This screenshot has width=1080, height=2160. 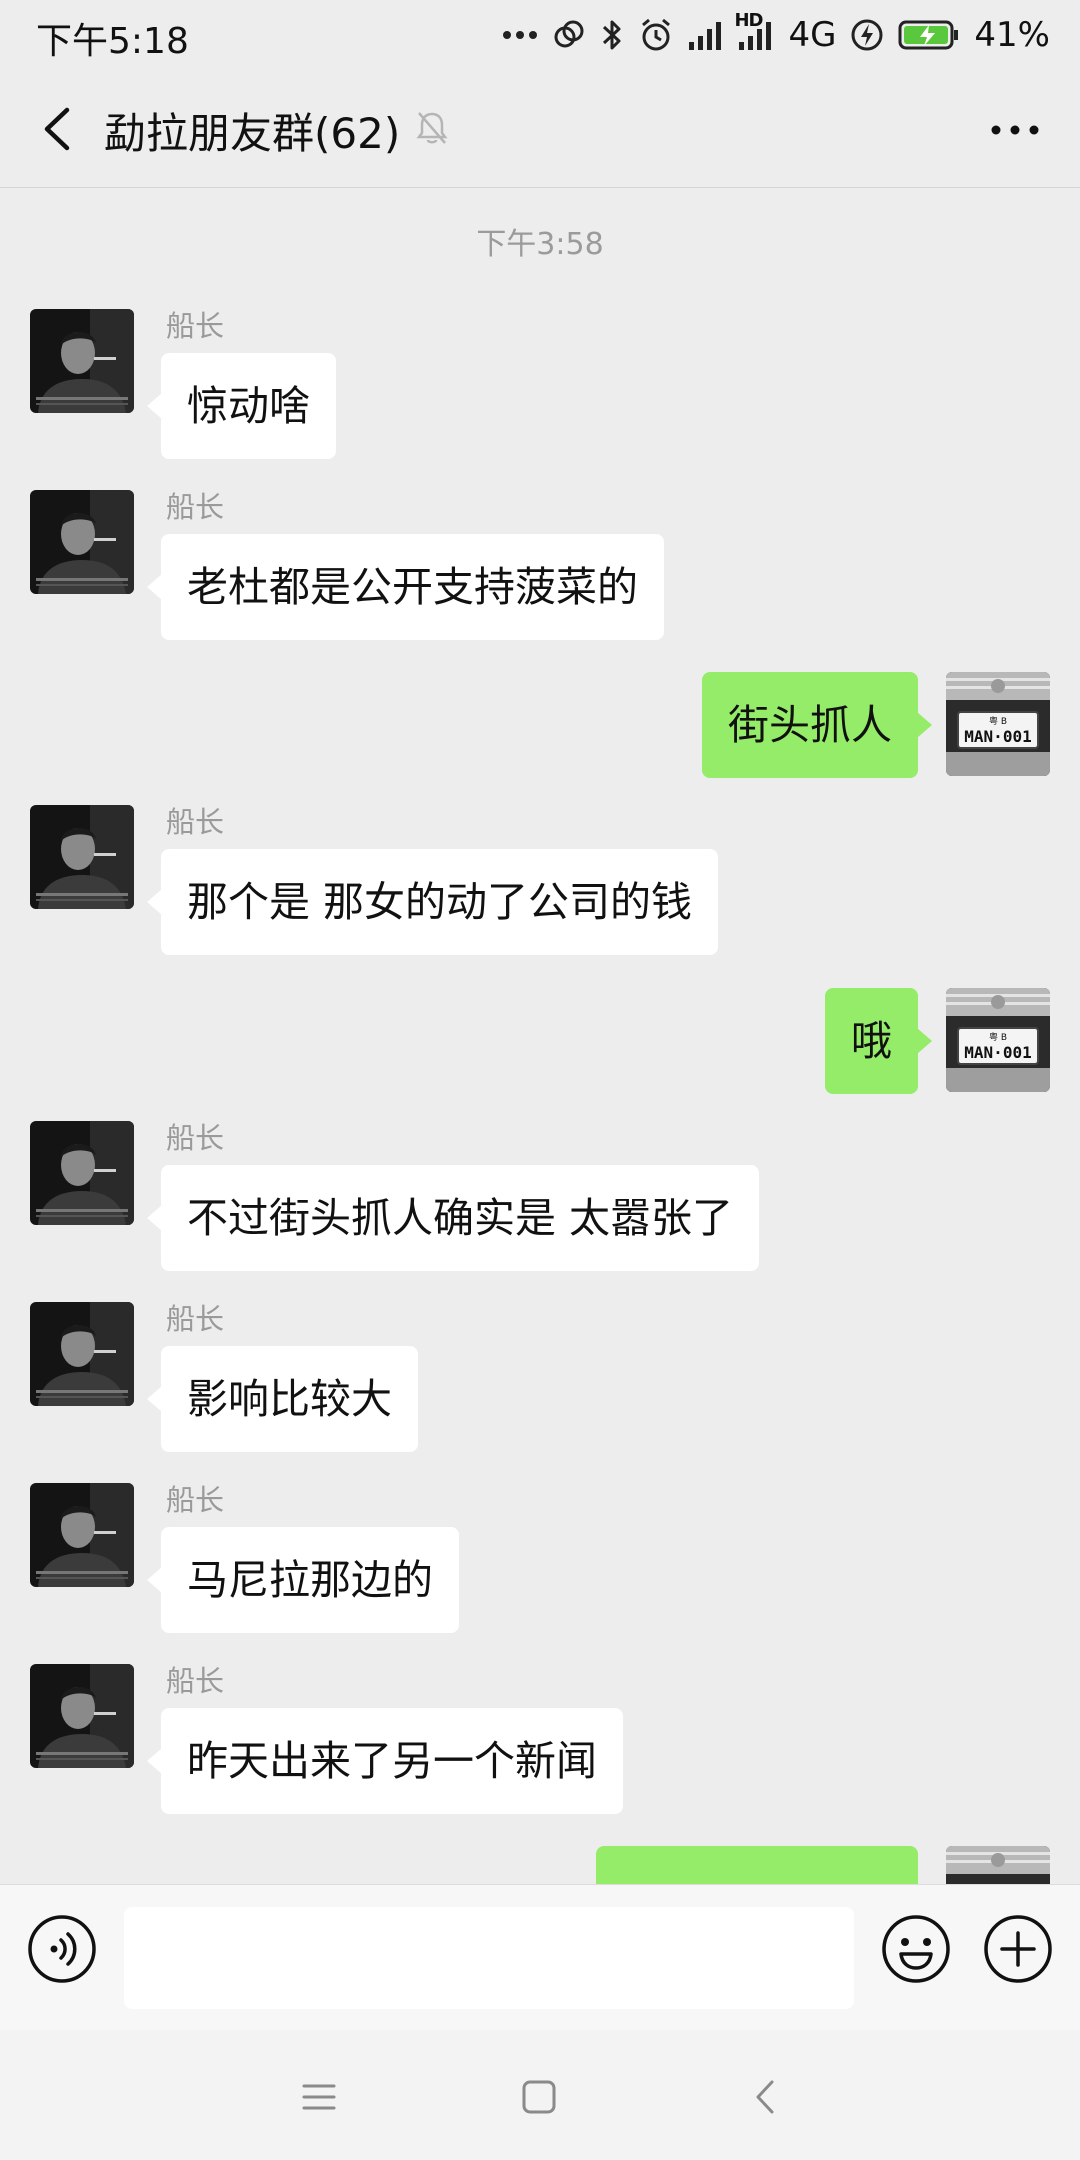 What do you see at coordinates (432, 130) in the screenshot?
I see `bell-muted-icon` at bounding box center [432, 130].